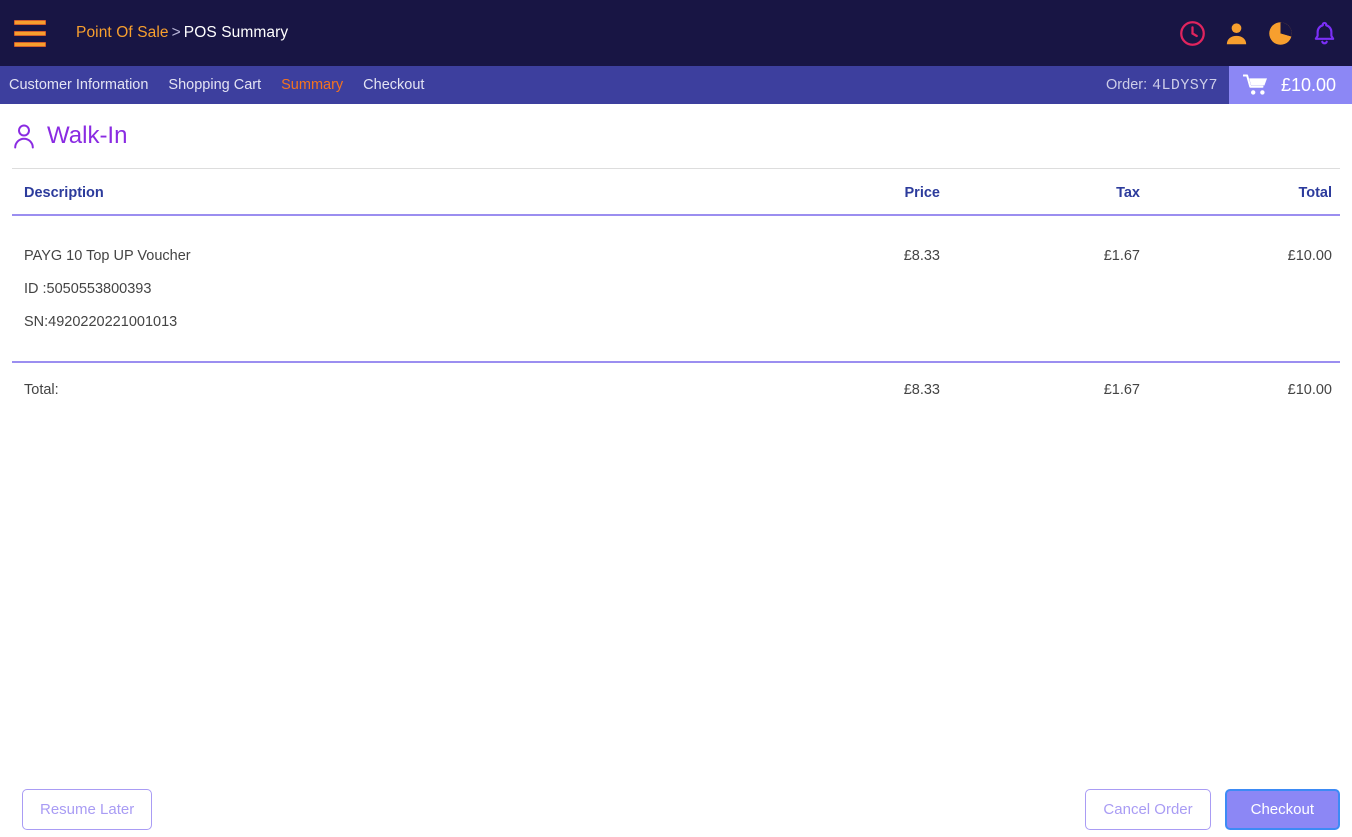 The image size is (1352, 837). Describe the element at coordinates (1185, 85) in the screenshot. I see `order-code: 4LDYSY7` at that location.